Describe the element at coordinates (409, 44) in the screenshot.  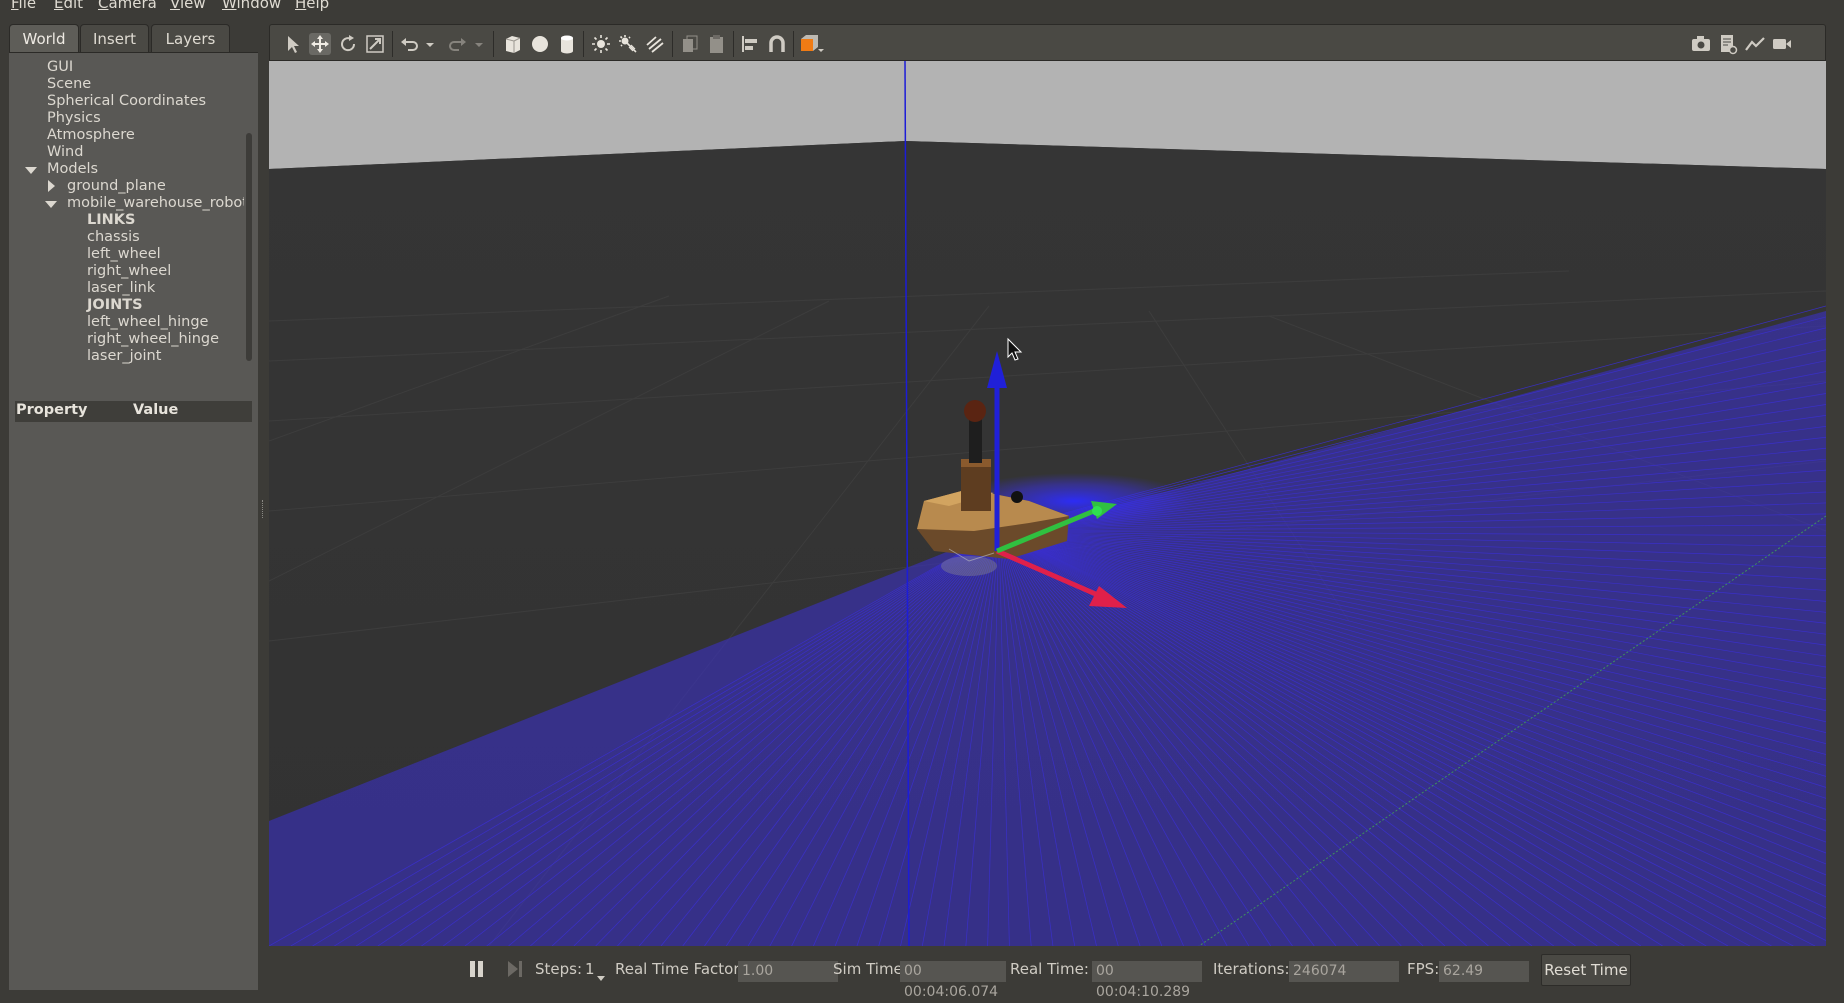
I see `undo-icon` at that location.